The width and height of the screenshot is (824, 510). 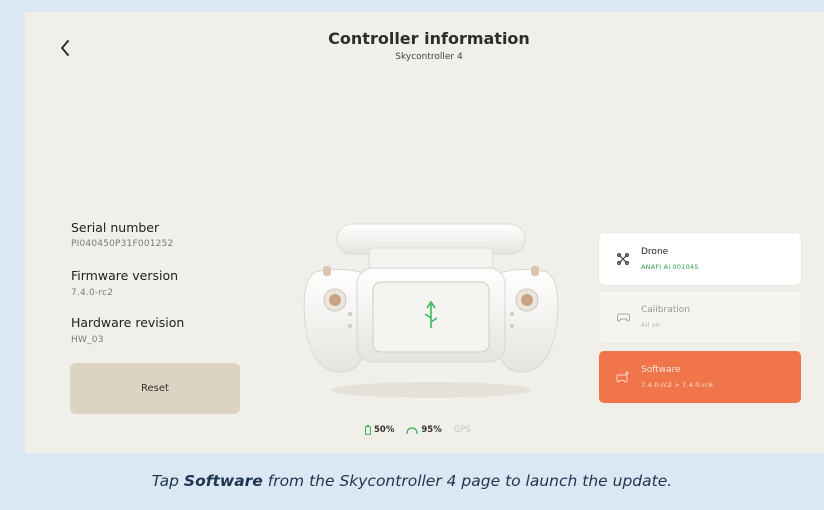 What do you see at coordinates (429, 57) in the screenshot?
I see `page-subtitle: Skycontroller 4` at bounding box center [429, 57].